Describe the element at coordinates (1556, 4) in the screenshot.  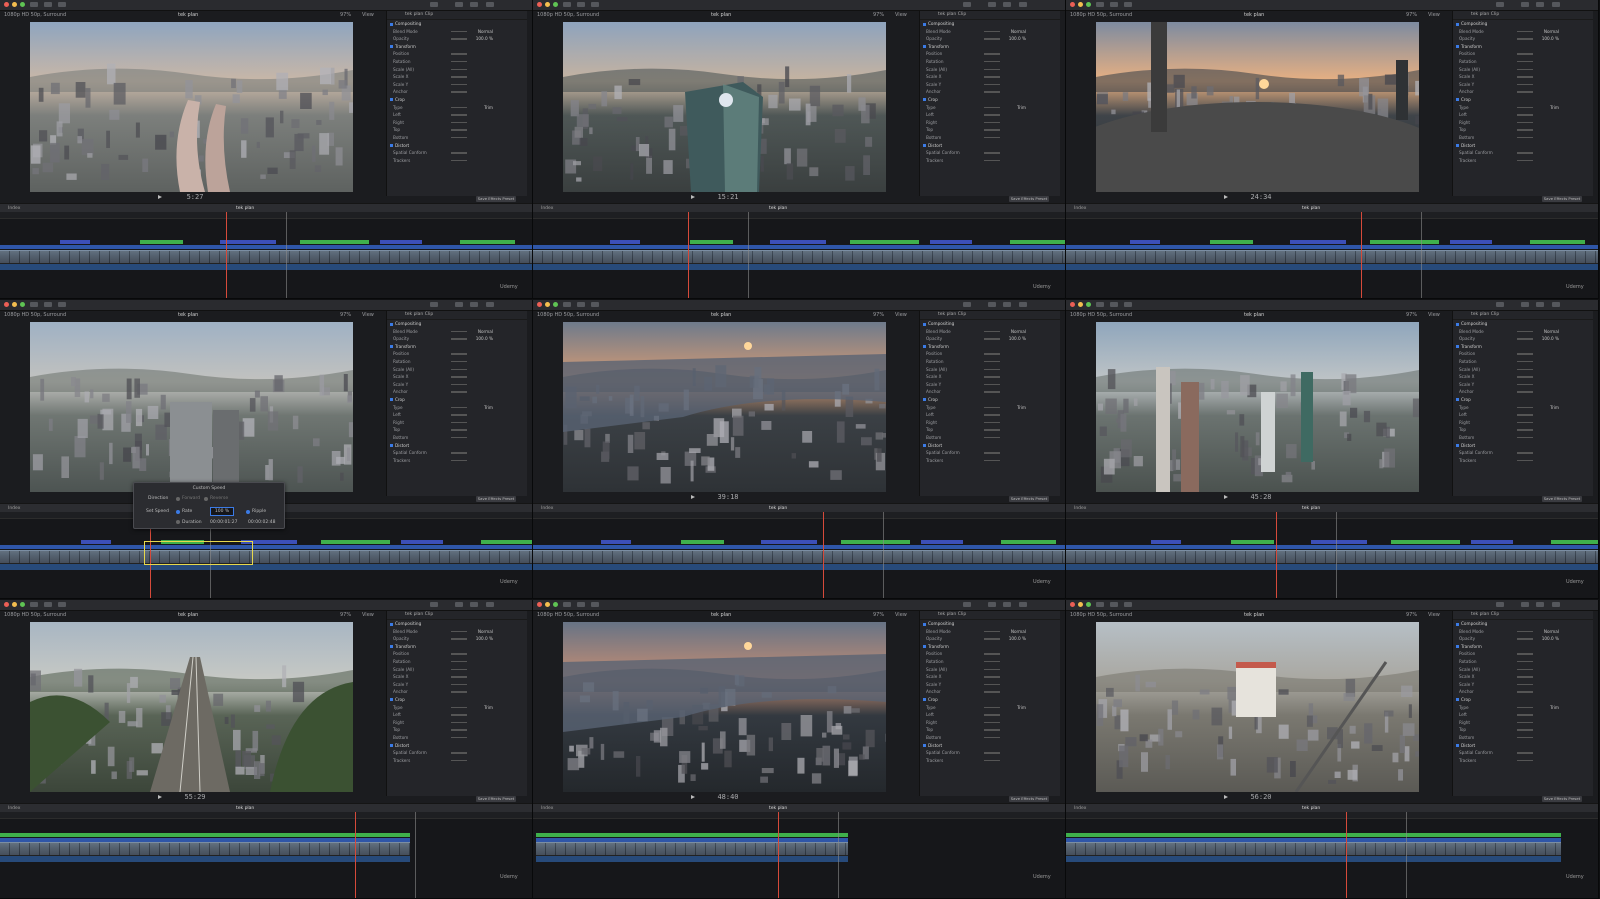
I see `inspector-toggle-icon` at that location.